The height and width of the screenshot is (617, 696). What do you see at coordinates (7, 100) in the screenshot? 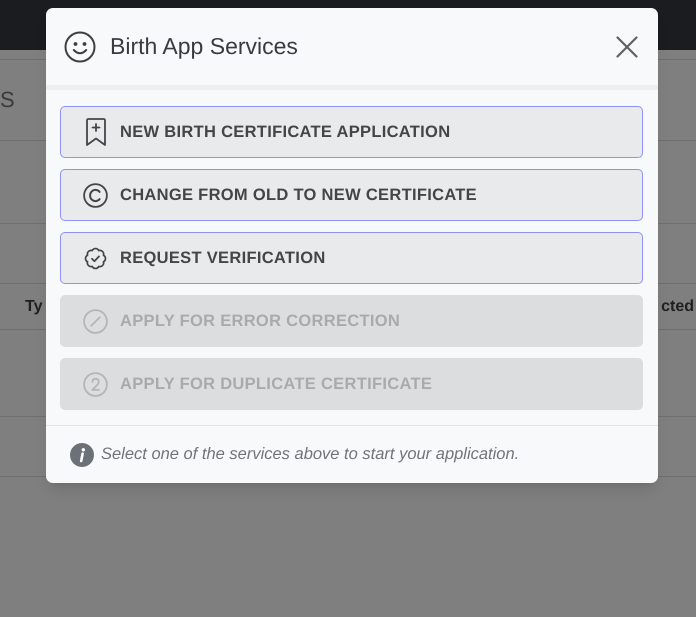
I see `page-heading: S` at bounding box center [7, 100].